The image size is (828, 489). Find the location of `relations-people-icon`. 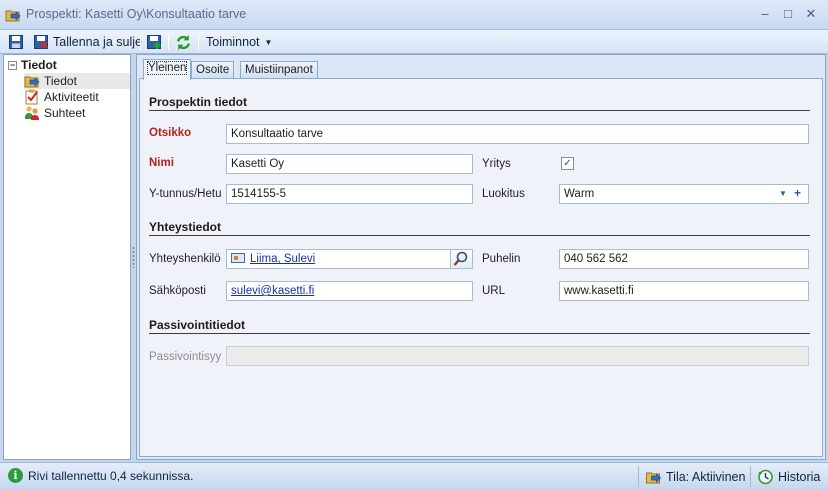

relations-people-icon is located at coordinates (32, 113).